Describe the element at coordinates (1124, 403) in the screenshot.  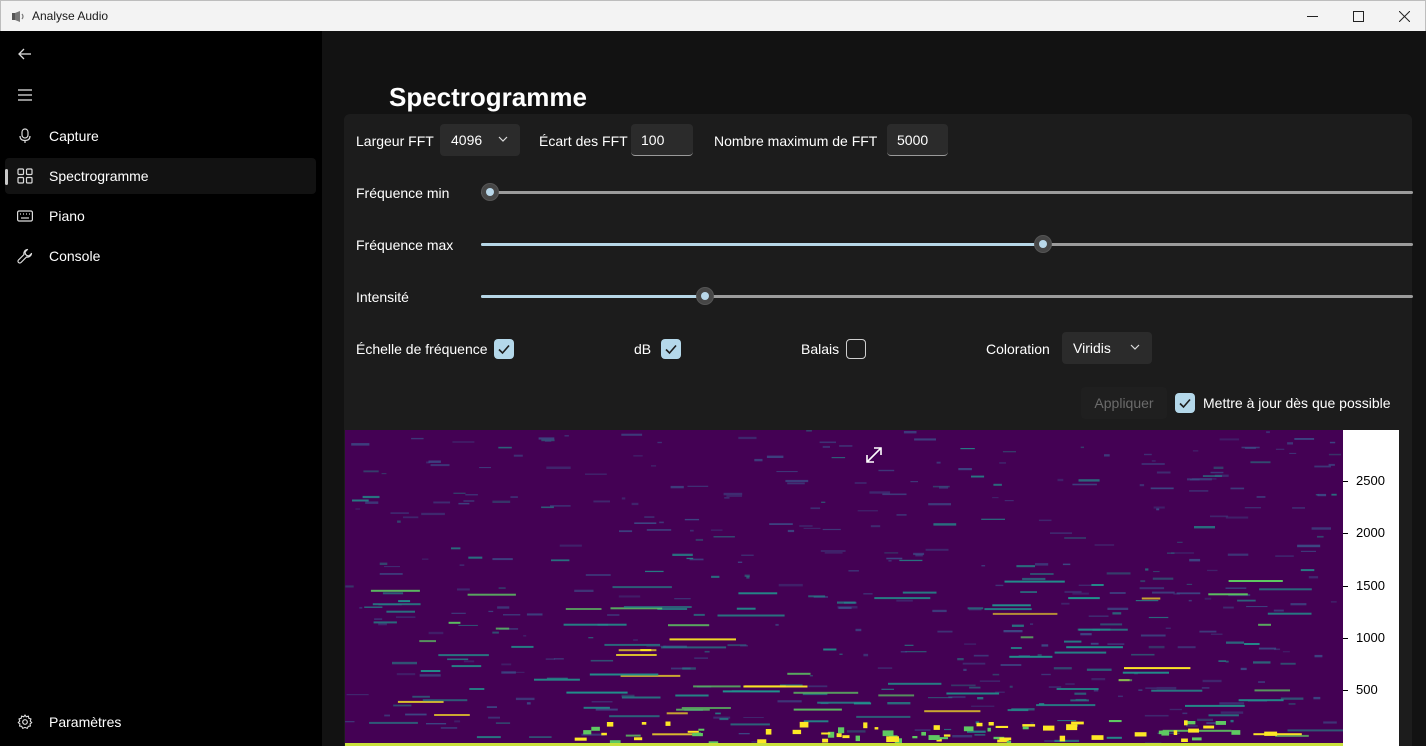
I see `apply-button: Appliquer` at that location.